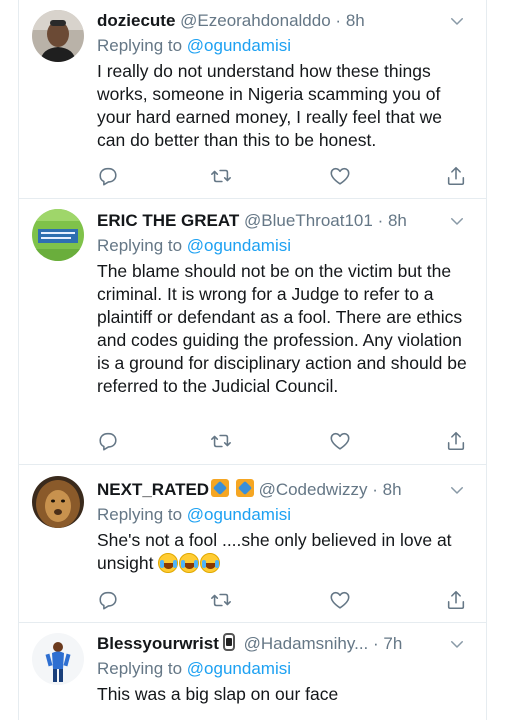 The height and width of the screenshot is (720, 508). I want to click on user-handle: @BlueThroat101, so click(308, 220).